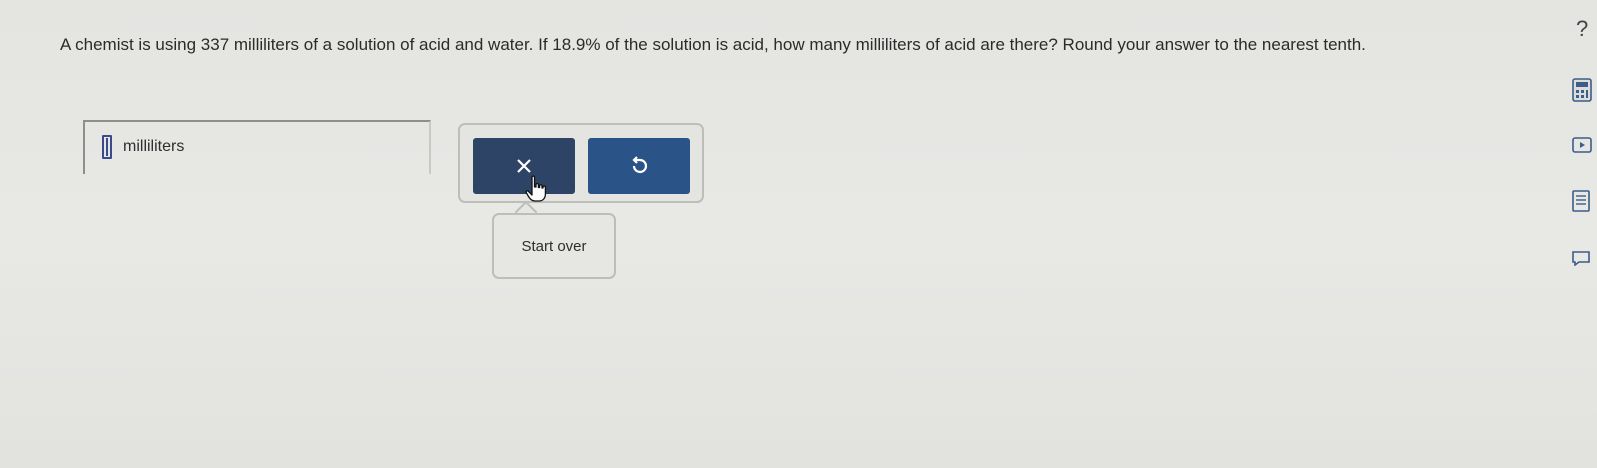 This screenshot has width=1597, height=468. What do you see at coordinates (1582, 29) in the screenshot?
I see `help-icon: ?` at bounding box center [1582, 29].